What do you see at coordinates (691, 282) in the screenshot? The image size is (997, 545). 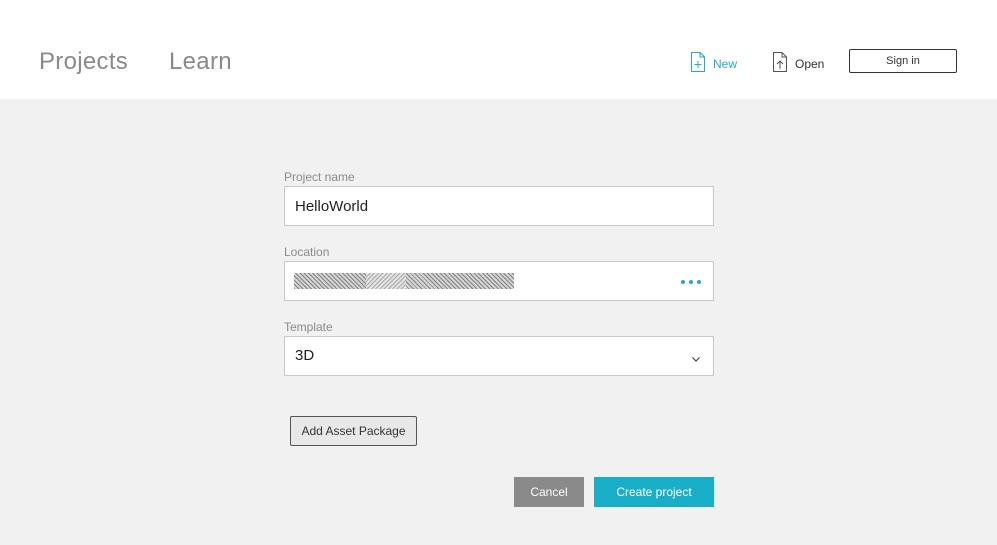 I see `ellipsis-icon` at bounding box center [691, 282].